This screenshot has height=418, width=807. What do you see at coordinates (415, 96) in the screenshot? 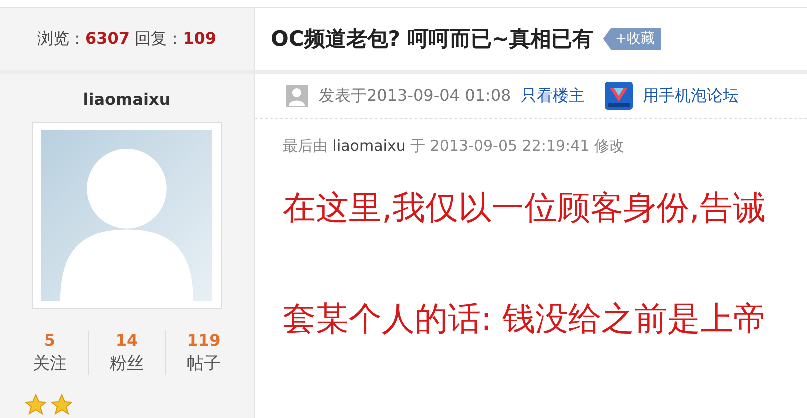
I see `post-date: 发表于2013-09-04 01:08` at bounding box center [415, 96].